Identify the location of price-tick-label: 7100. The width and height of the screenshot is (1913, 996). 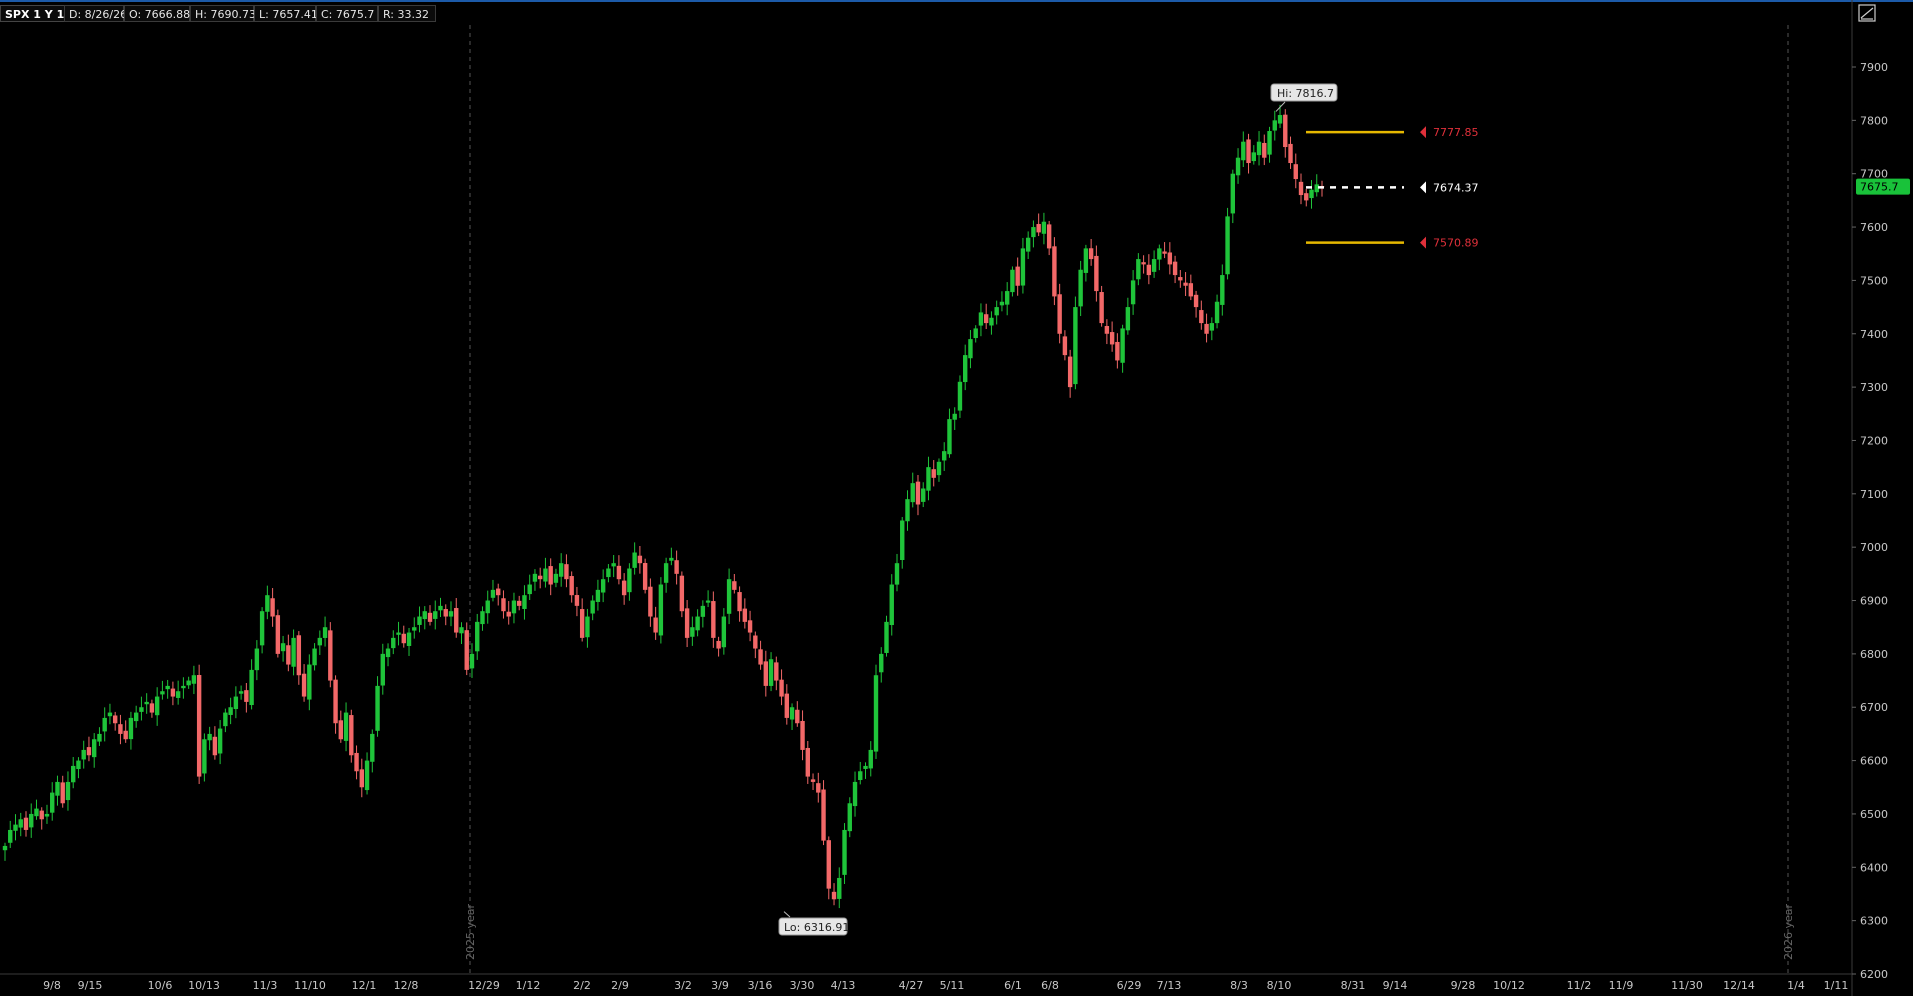
(1874, 494).